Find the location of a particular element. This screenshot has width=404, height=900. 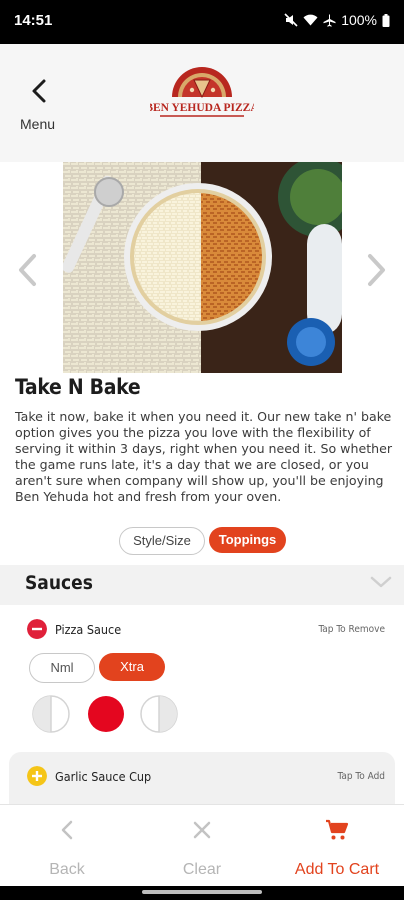

chevron-right-icon is located at coordinates (376, 270).